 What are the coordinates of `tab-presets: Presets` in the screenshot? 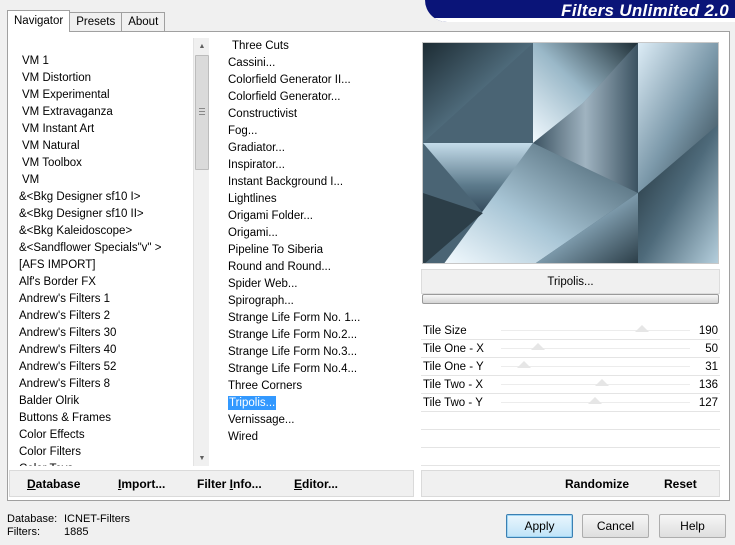 It's located at (96, 22).